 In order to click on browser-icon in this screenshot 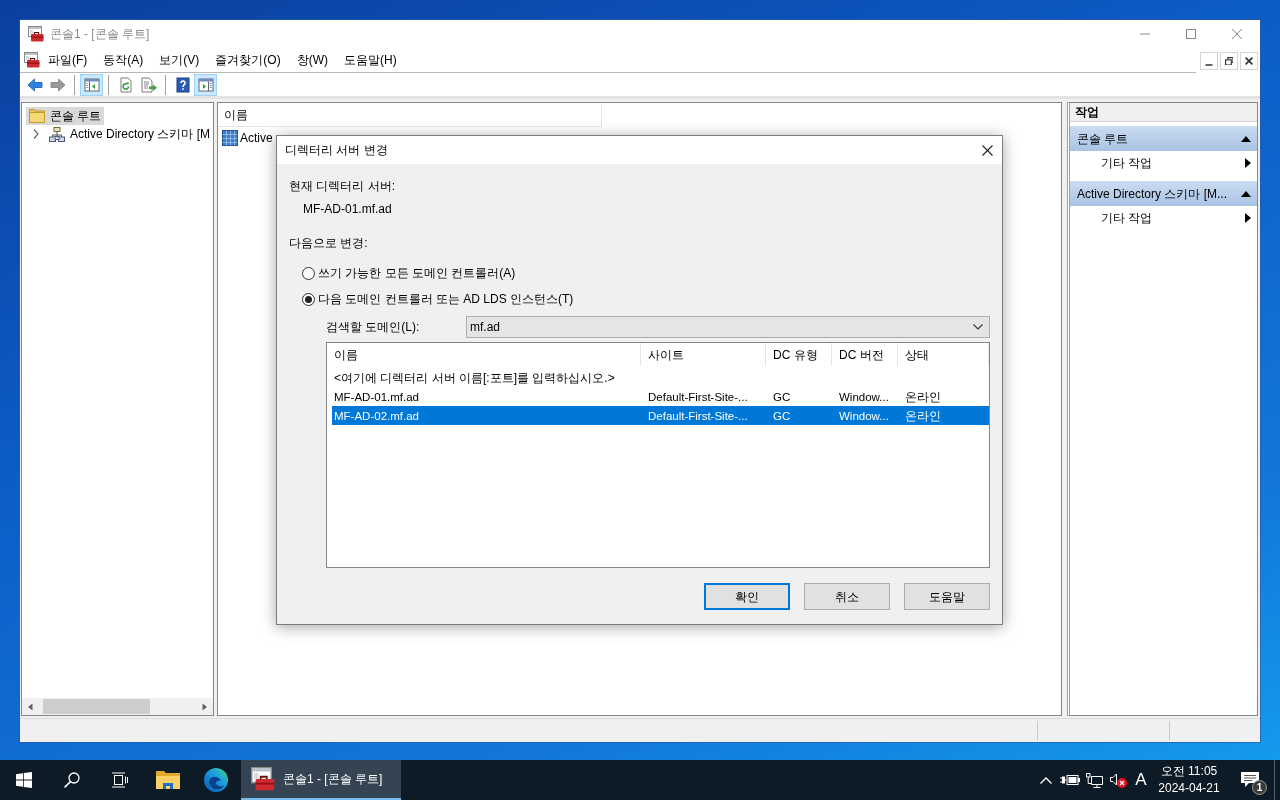, I will do `click(216, 780)`.